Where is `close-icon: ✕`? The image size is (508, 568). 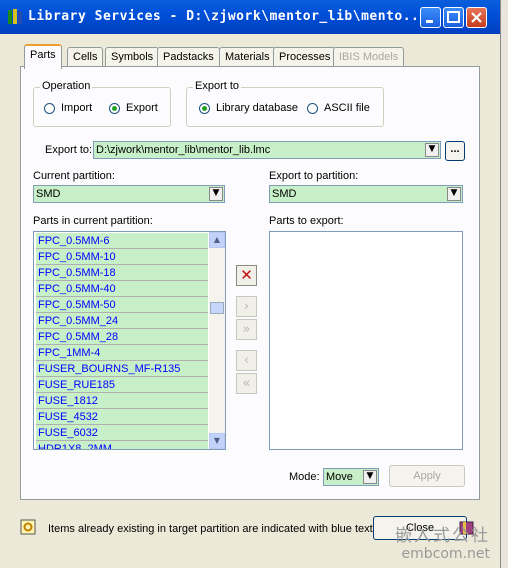
close-icon: ✕ is located at coordinates (246, 275).